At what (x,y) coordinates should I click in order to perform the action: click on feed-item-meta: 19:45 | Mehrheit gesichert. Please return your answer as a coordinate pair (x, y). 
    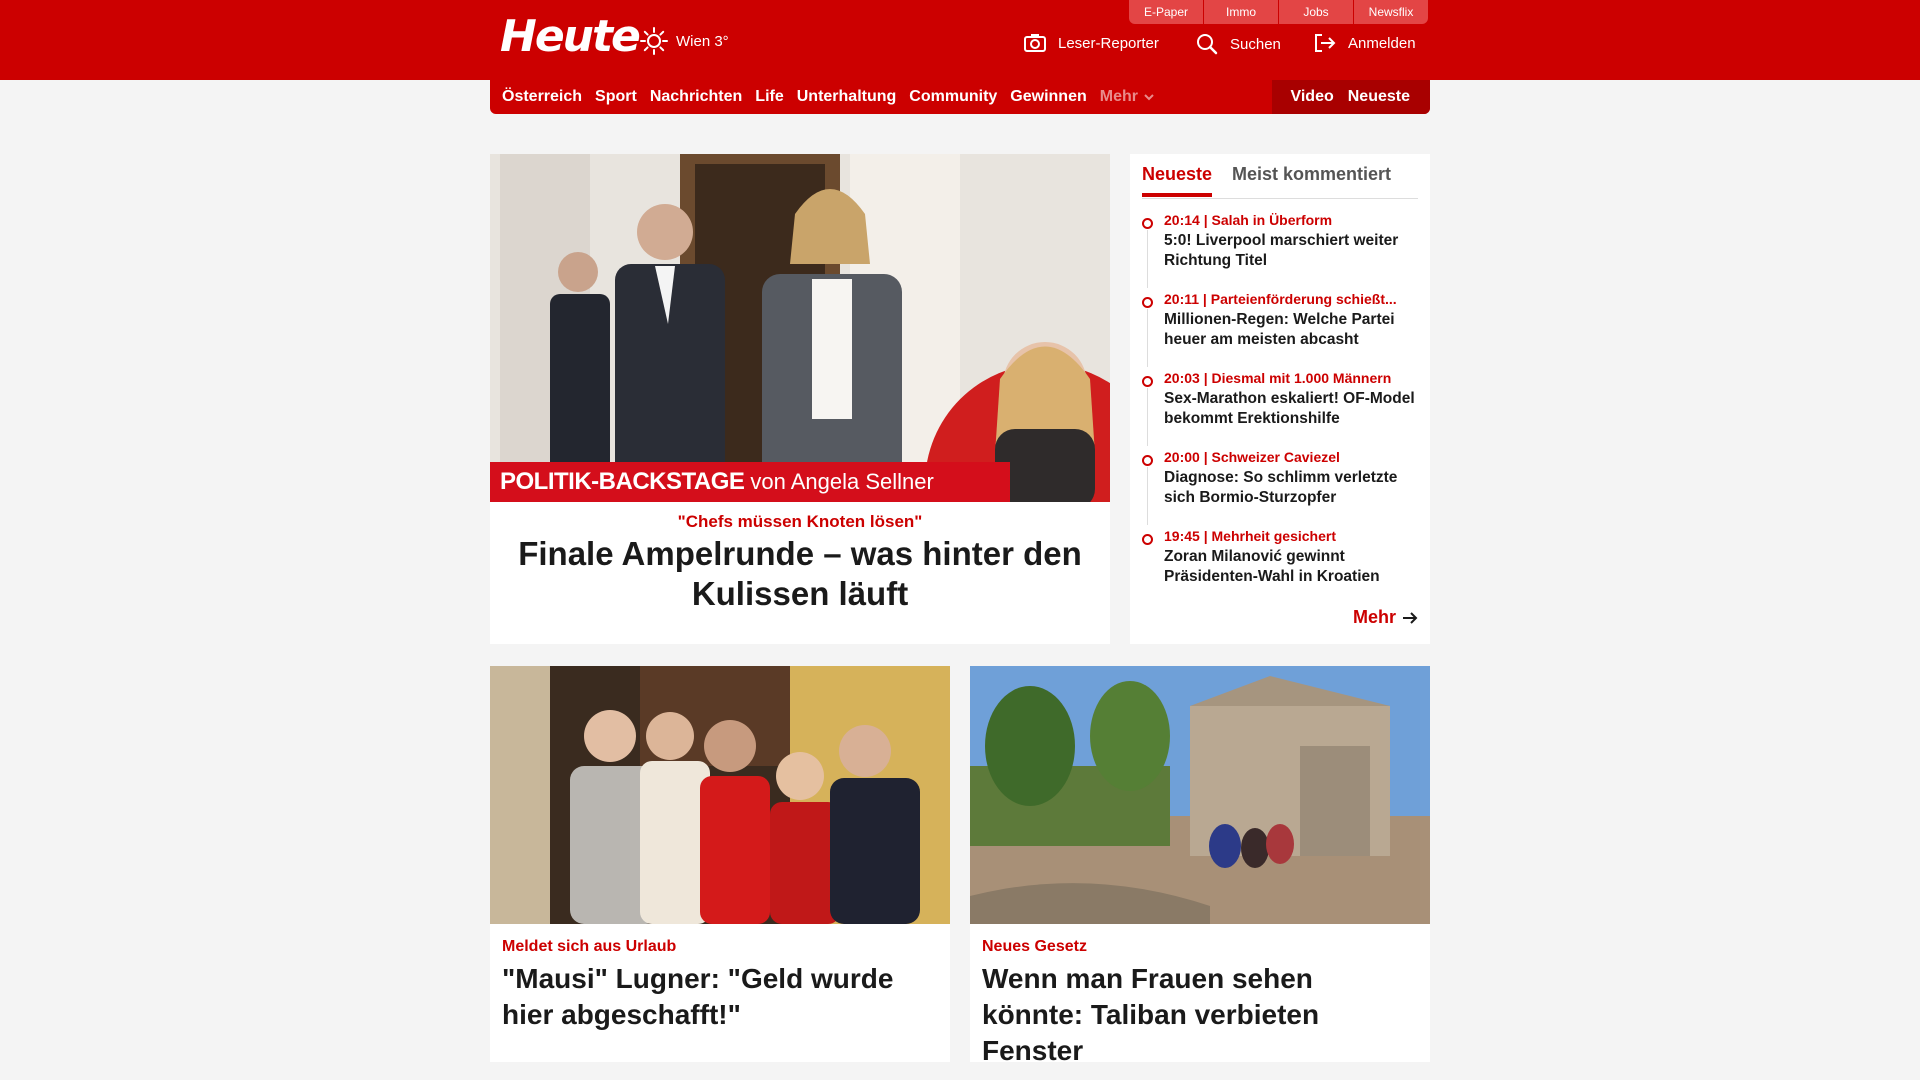
    Looking at the image, I should click on (1250, 536).